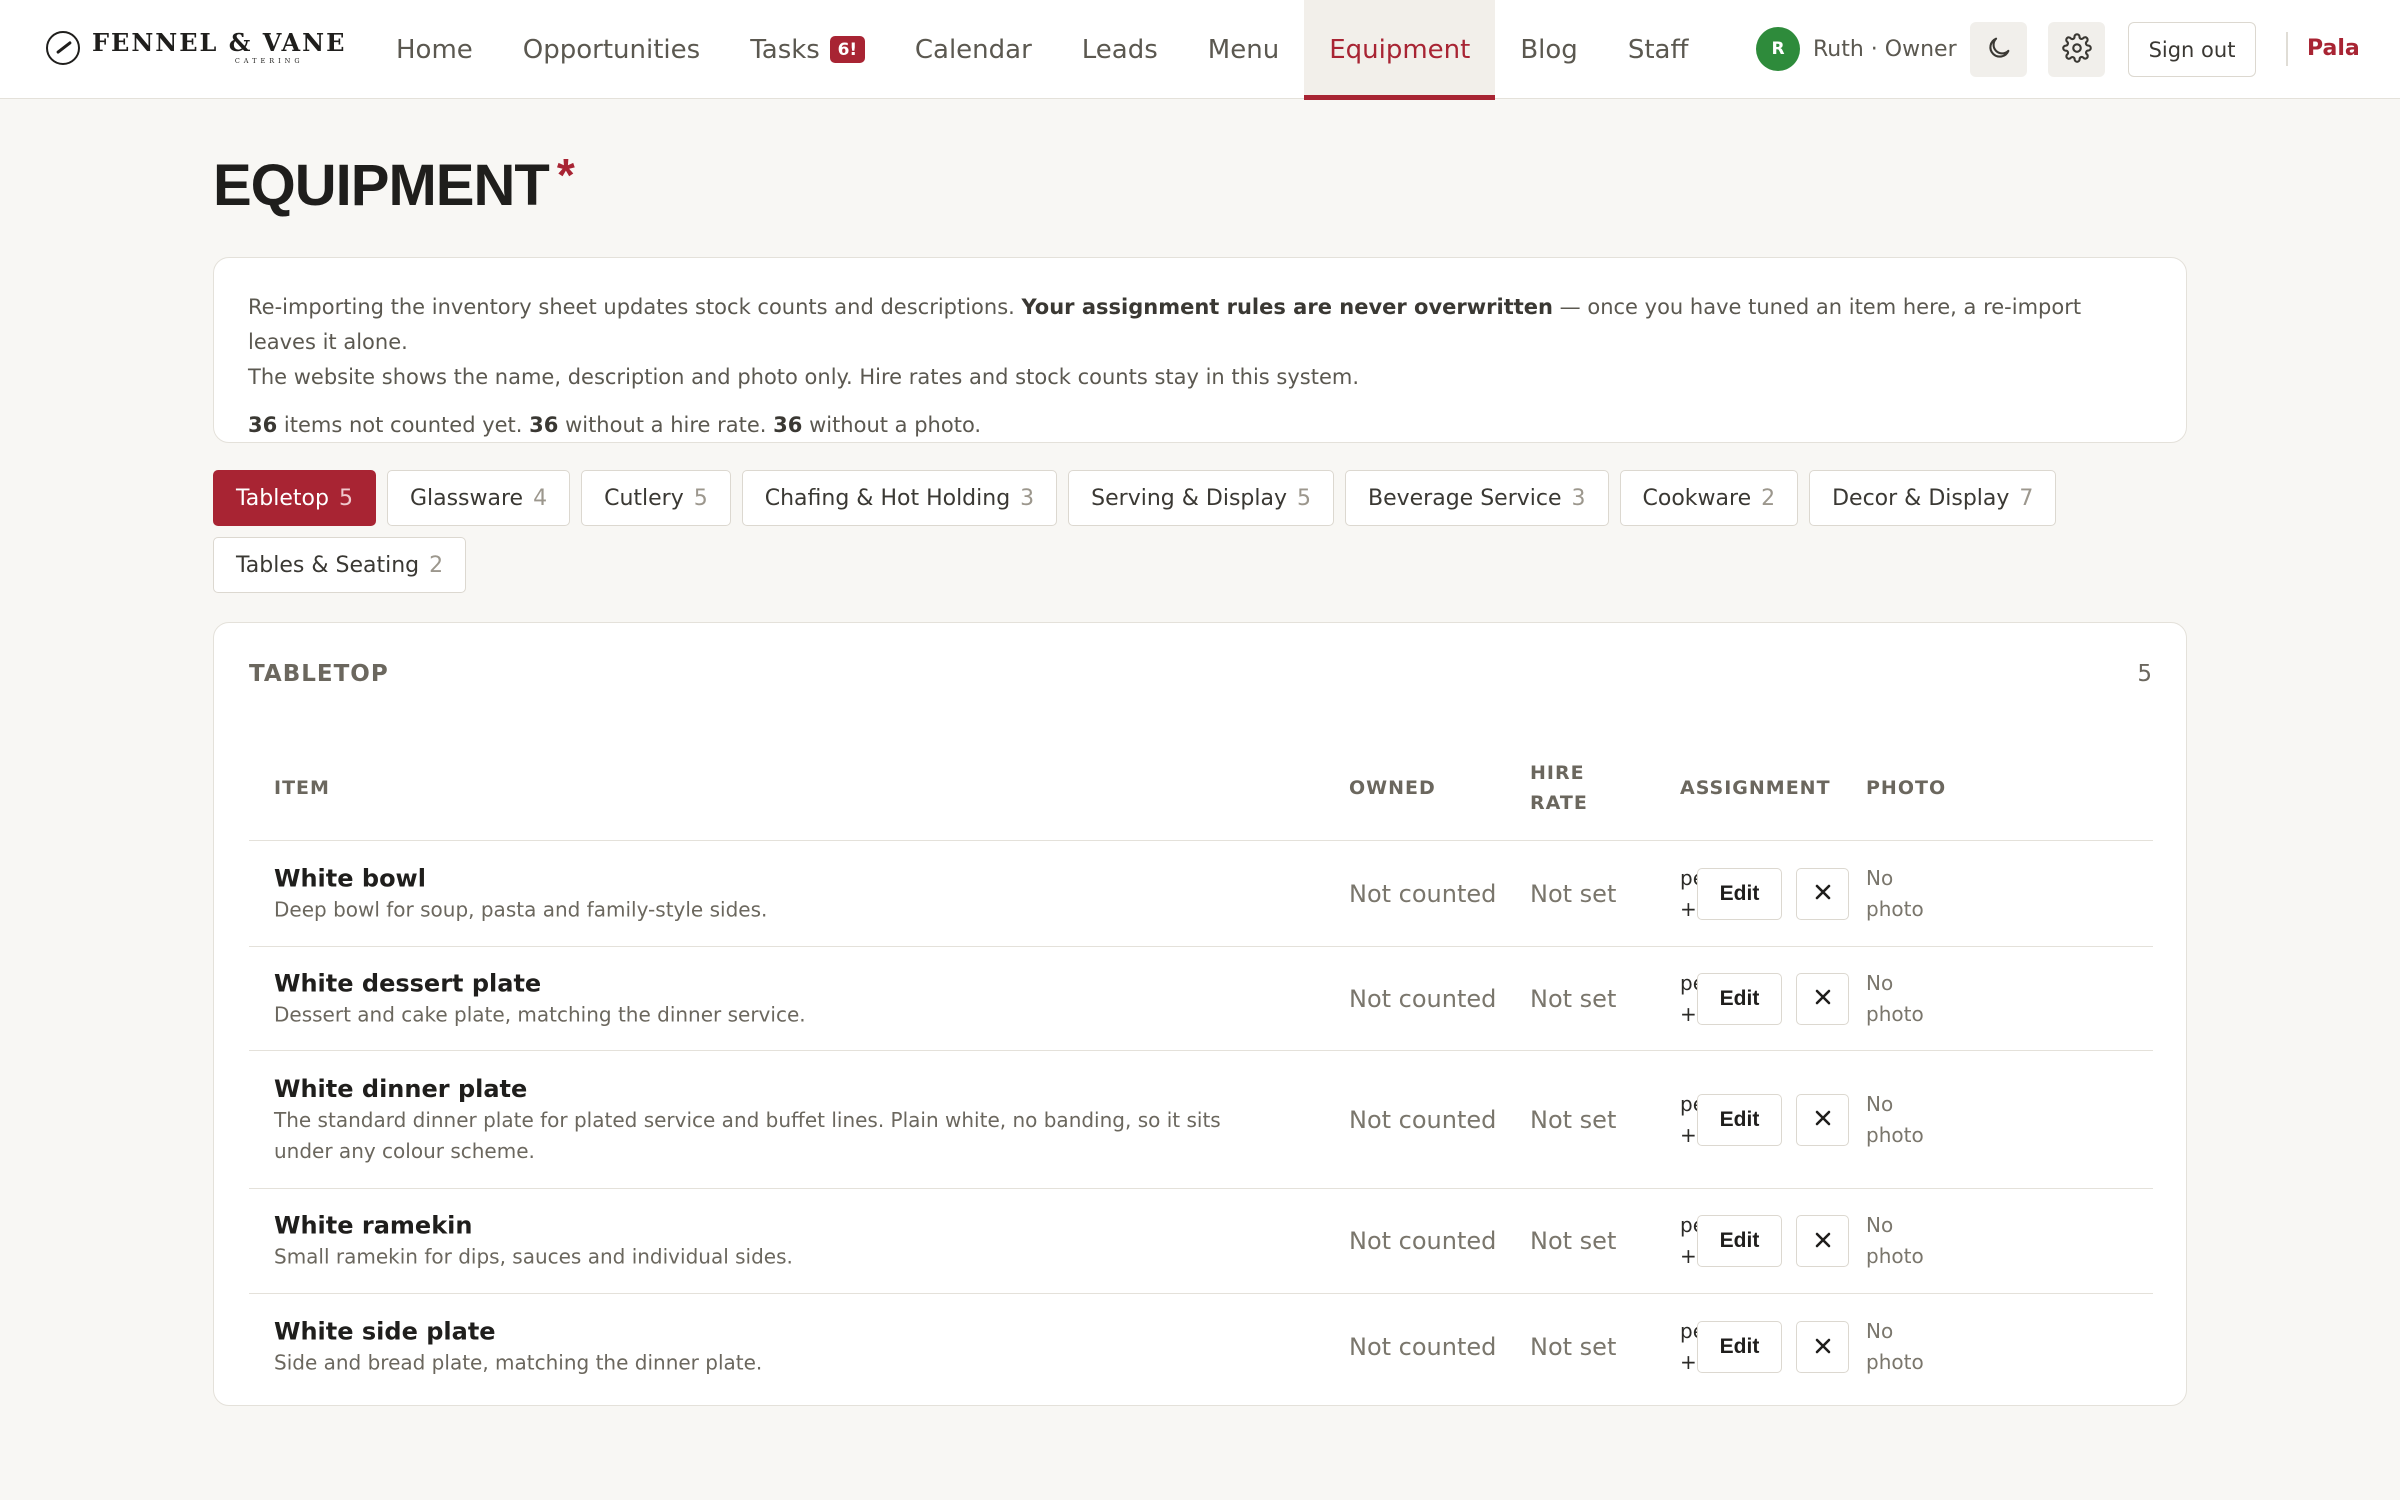 Image resolution: width=2400 pixels, height=1500 pixels. Describe the element at coordinates (2144, 674) in the screenshot. I see `section-count: 5` at that location.